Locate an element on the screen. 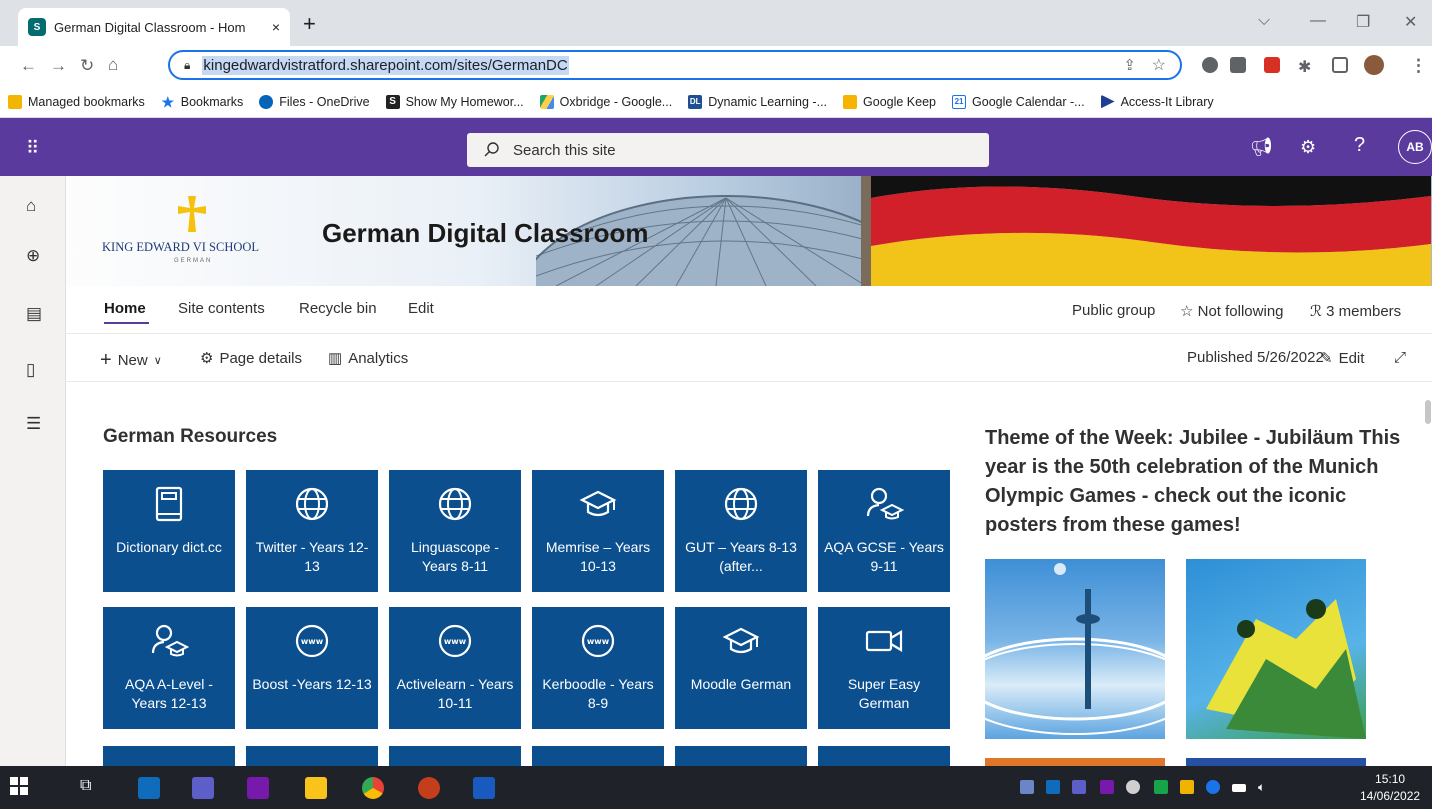 This screenshot has height=809, width=1432. onenote-icon is located at coordinates (258, 788).